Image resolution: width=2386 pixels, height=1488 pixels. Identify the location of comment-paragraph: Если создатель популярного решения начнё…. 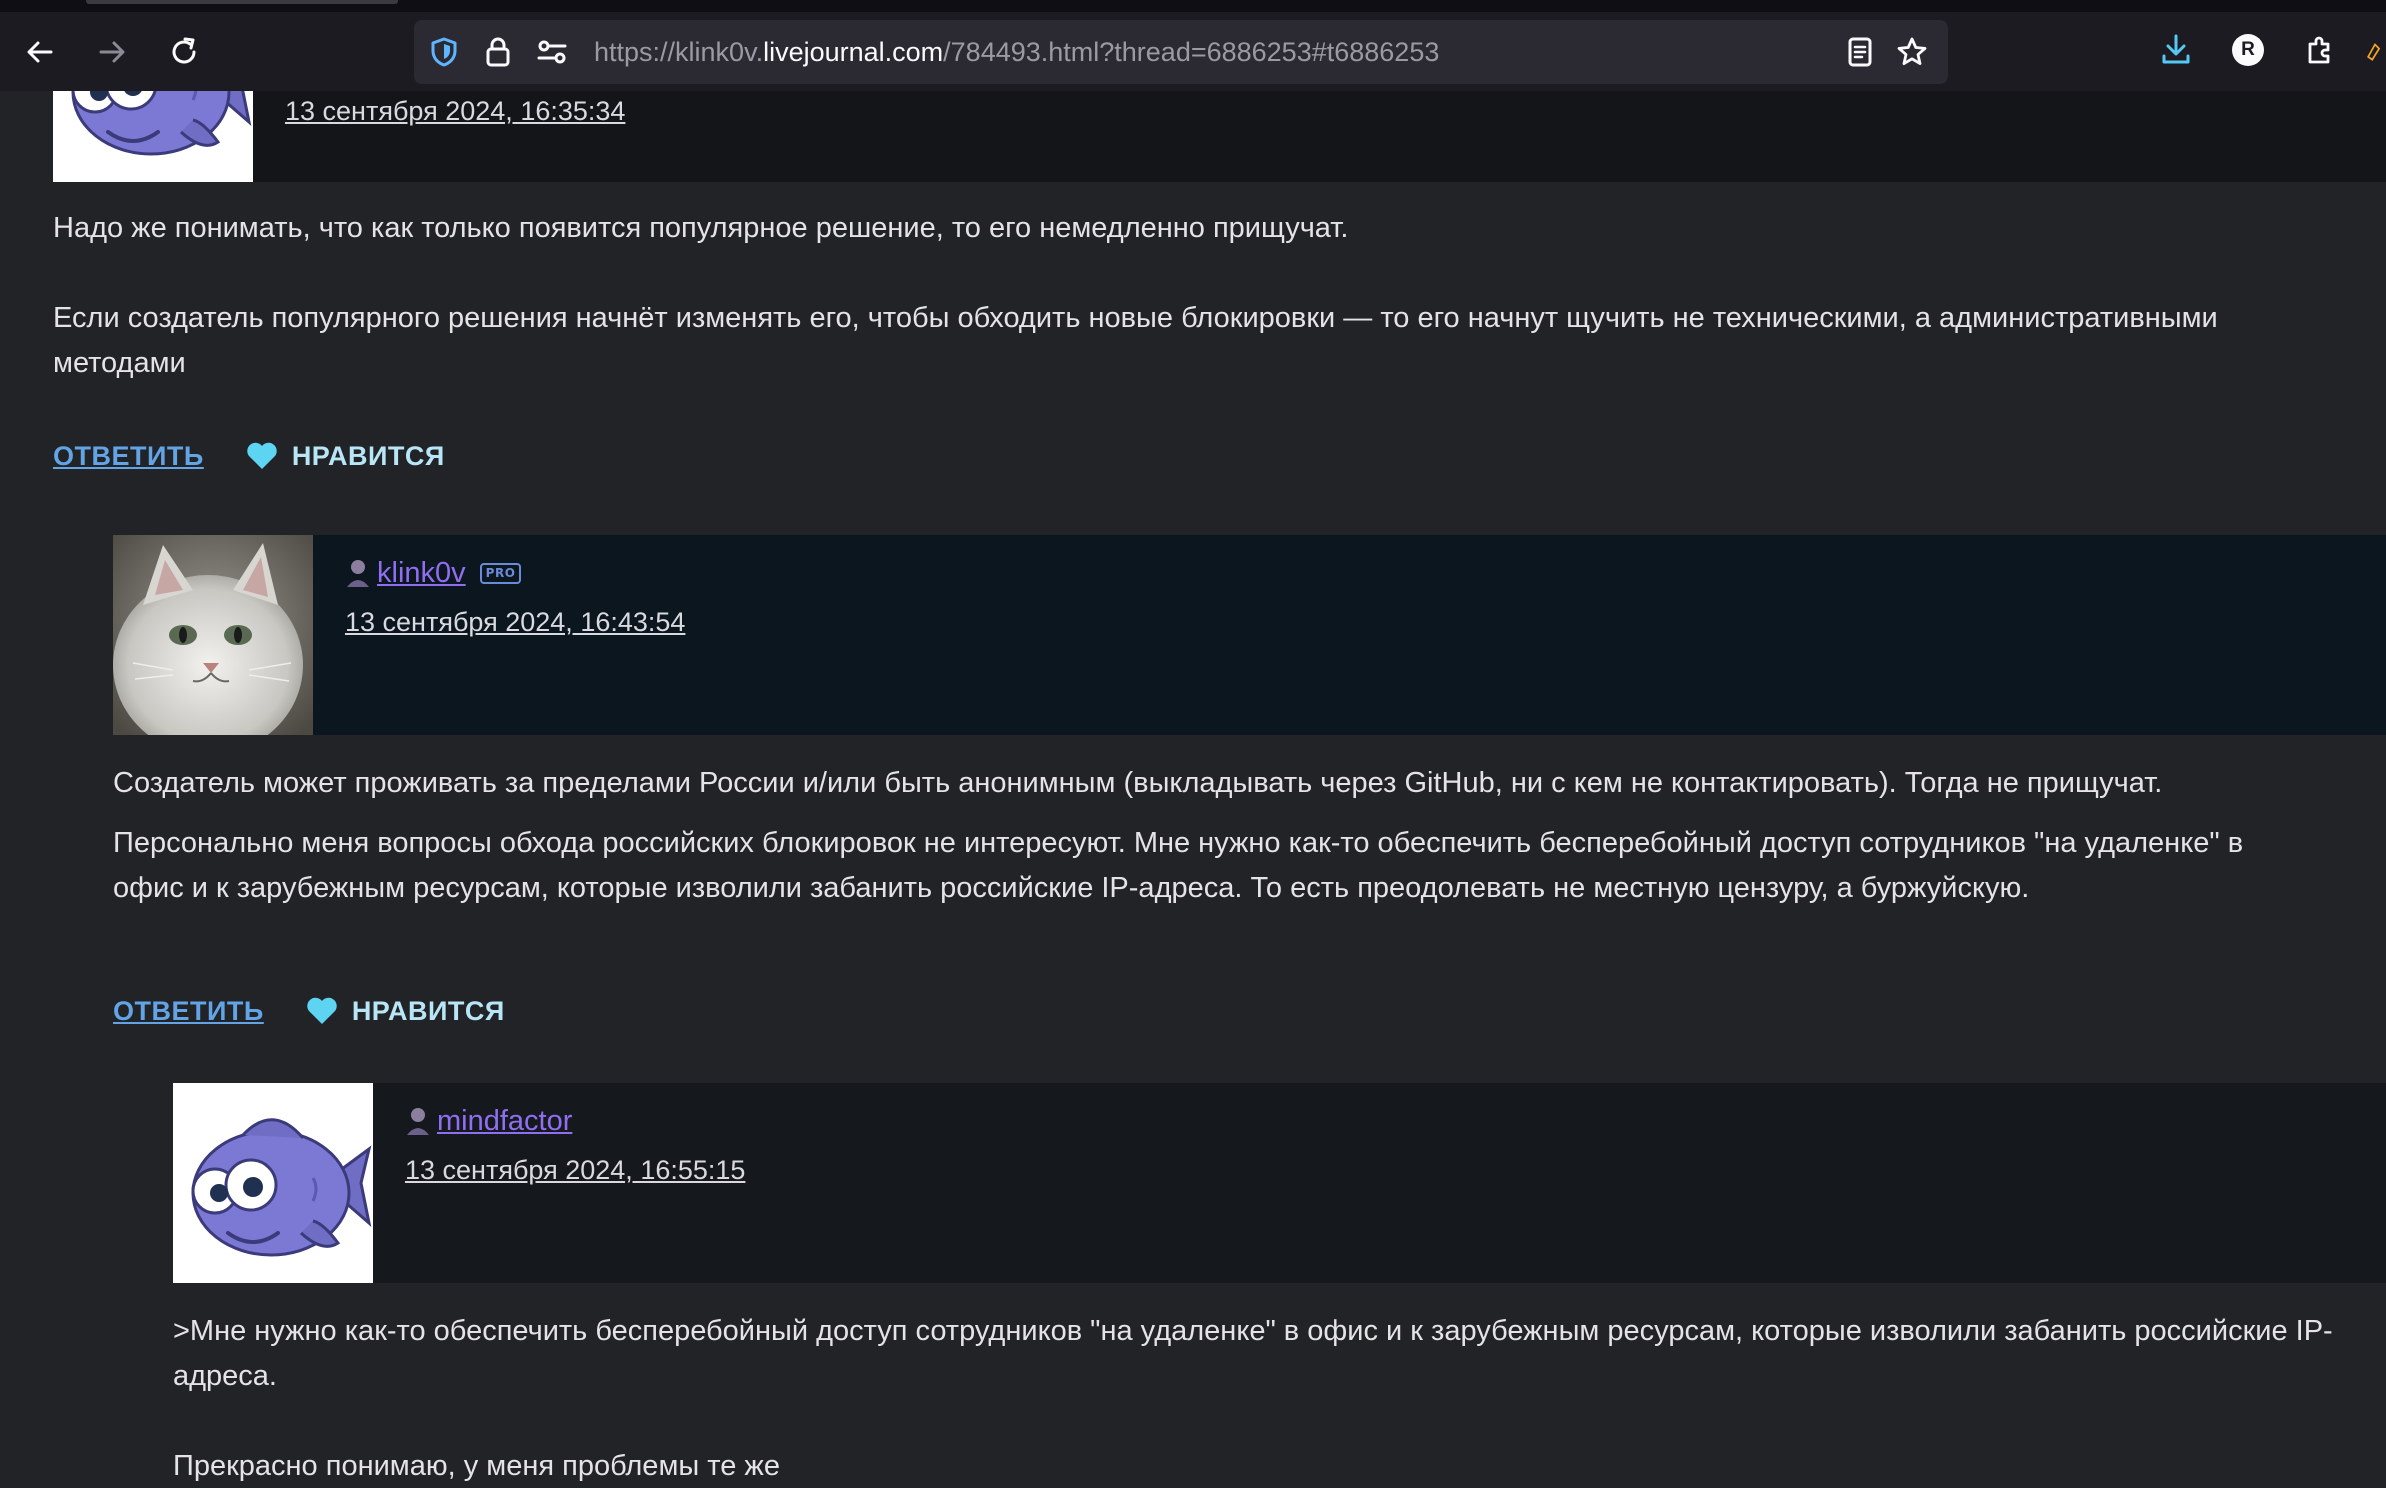
(1135, 340).